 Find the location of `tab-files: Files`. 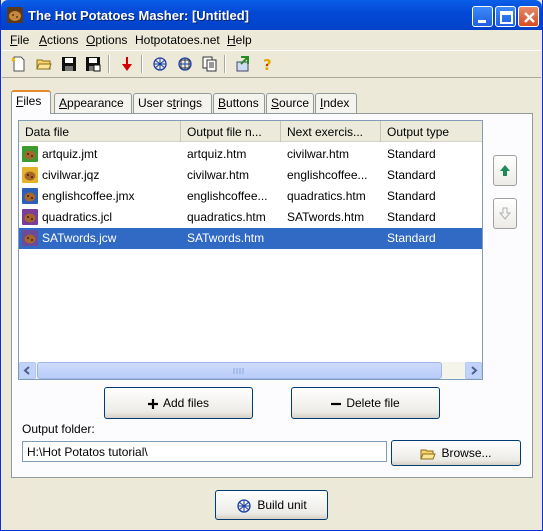

tab-files: Files is located at coordinates (31, 102).